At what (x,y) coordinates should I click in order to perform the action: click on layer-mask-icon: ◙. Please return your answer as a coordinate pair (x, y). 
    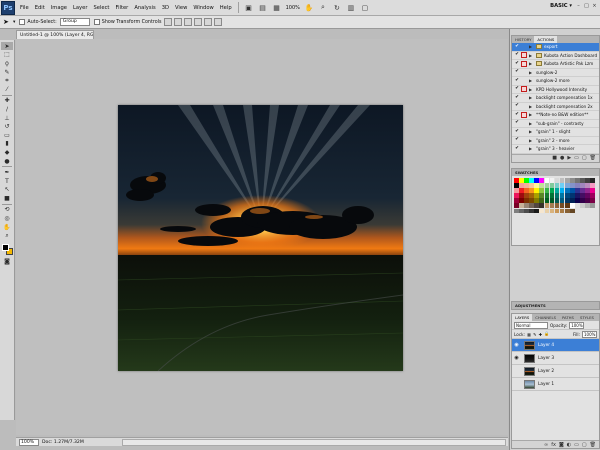
    Looking at the image, I should click on (561, 445).